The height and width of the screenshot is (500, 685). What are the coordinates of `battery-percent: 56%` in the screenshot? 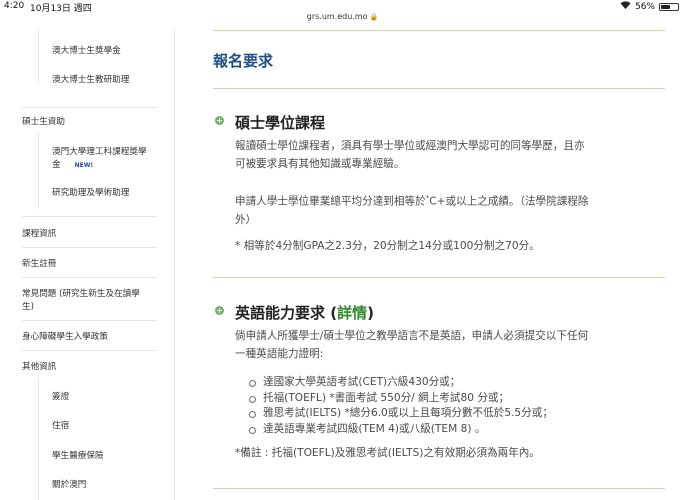 It's located at (644, 6).